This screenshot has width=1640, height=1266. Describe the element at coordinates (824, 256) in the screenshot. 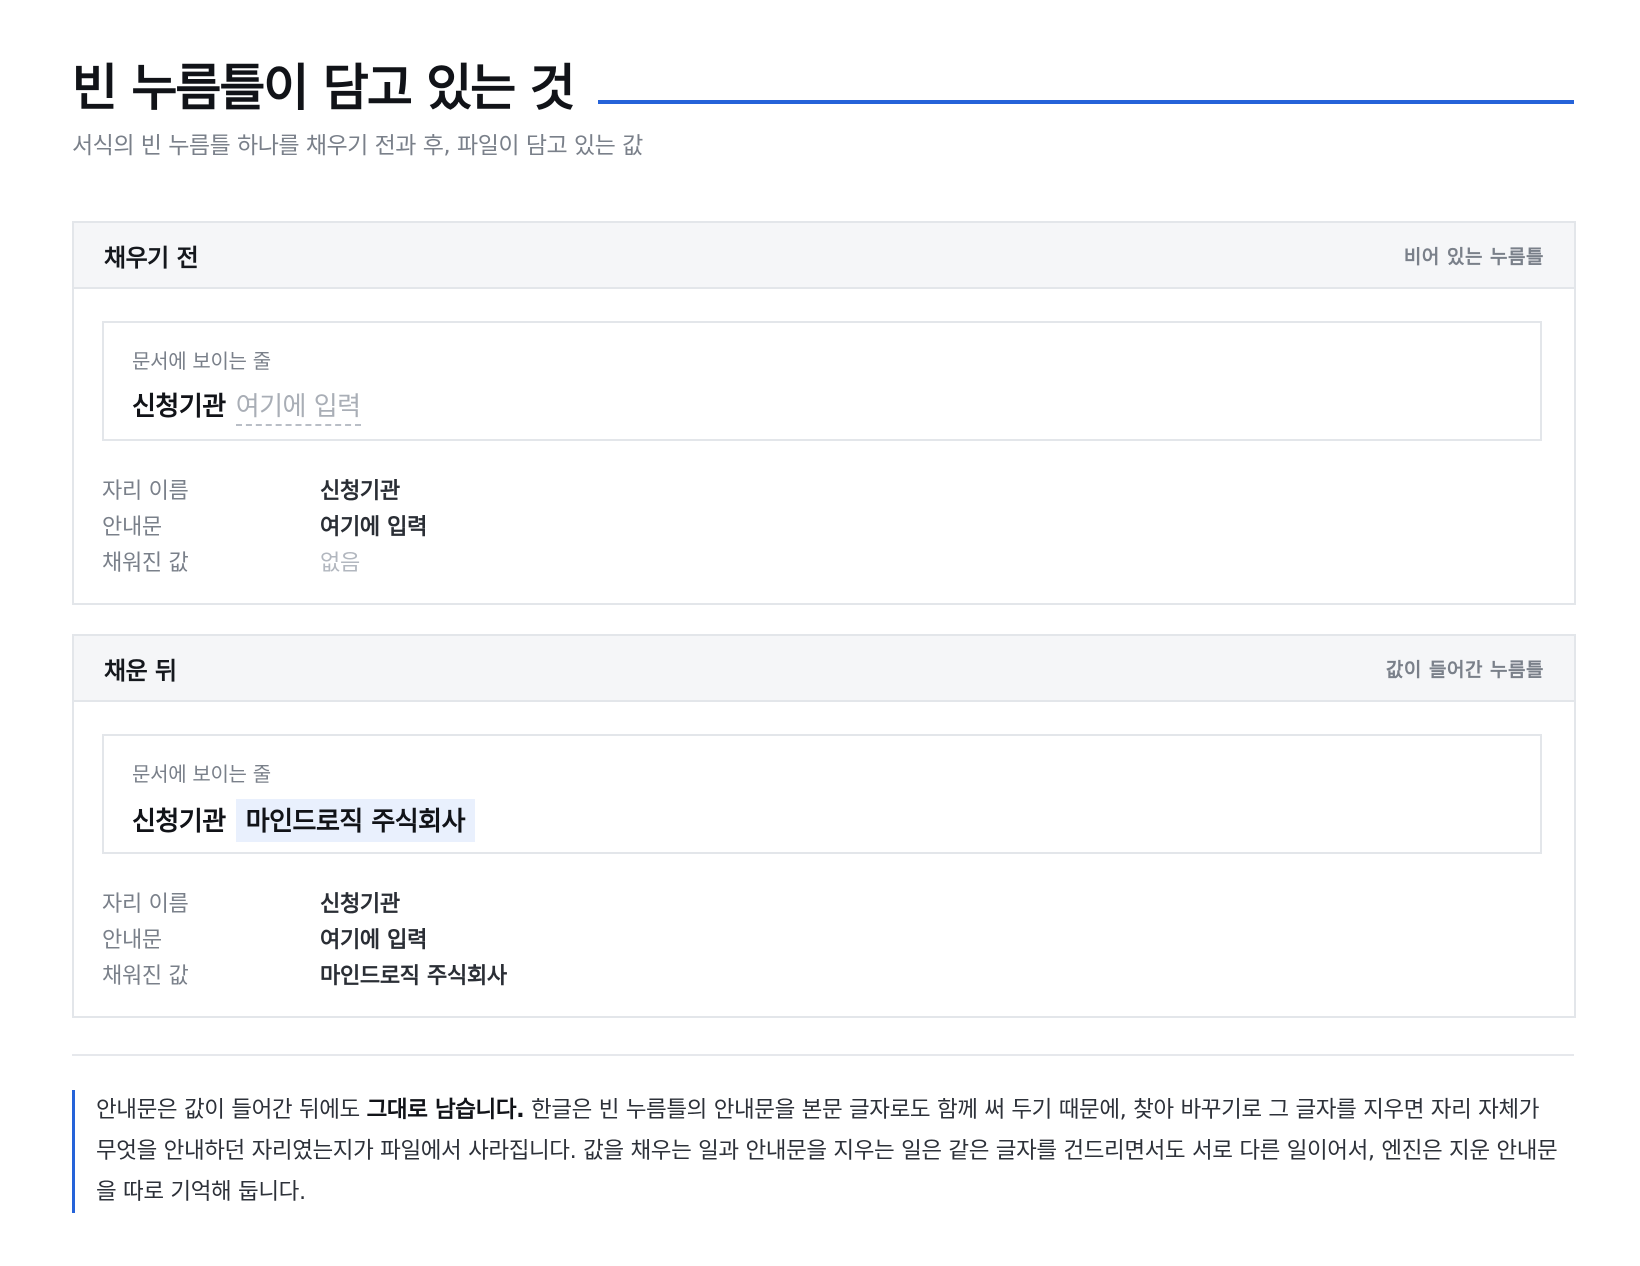

I see `panel-before-header: 채우기 전 비어 있는 누름틀` at that location.